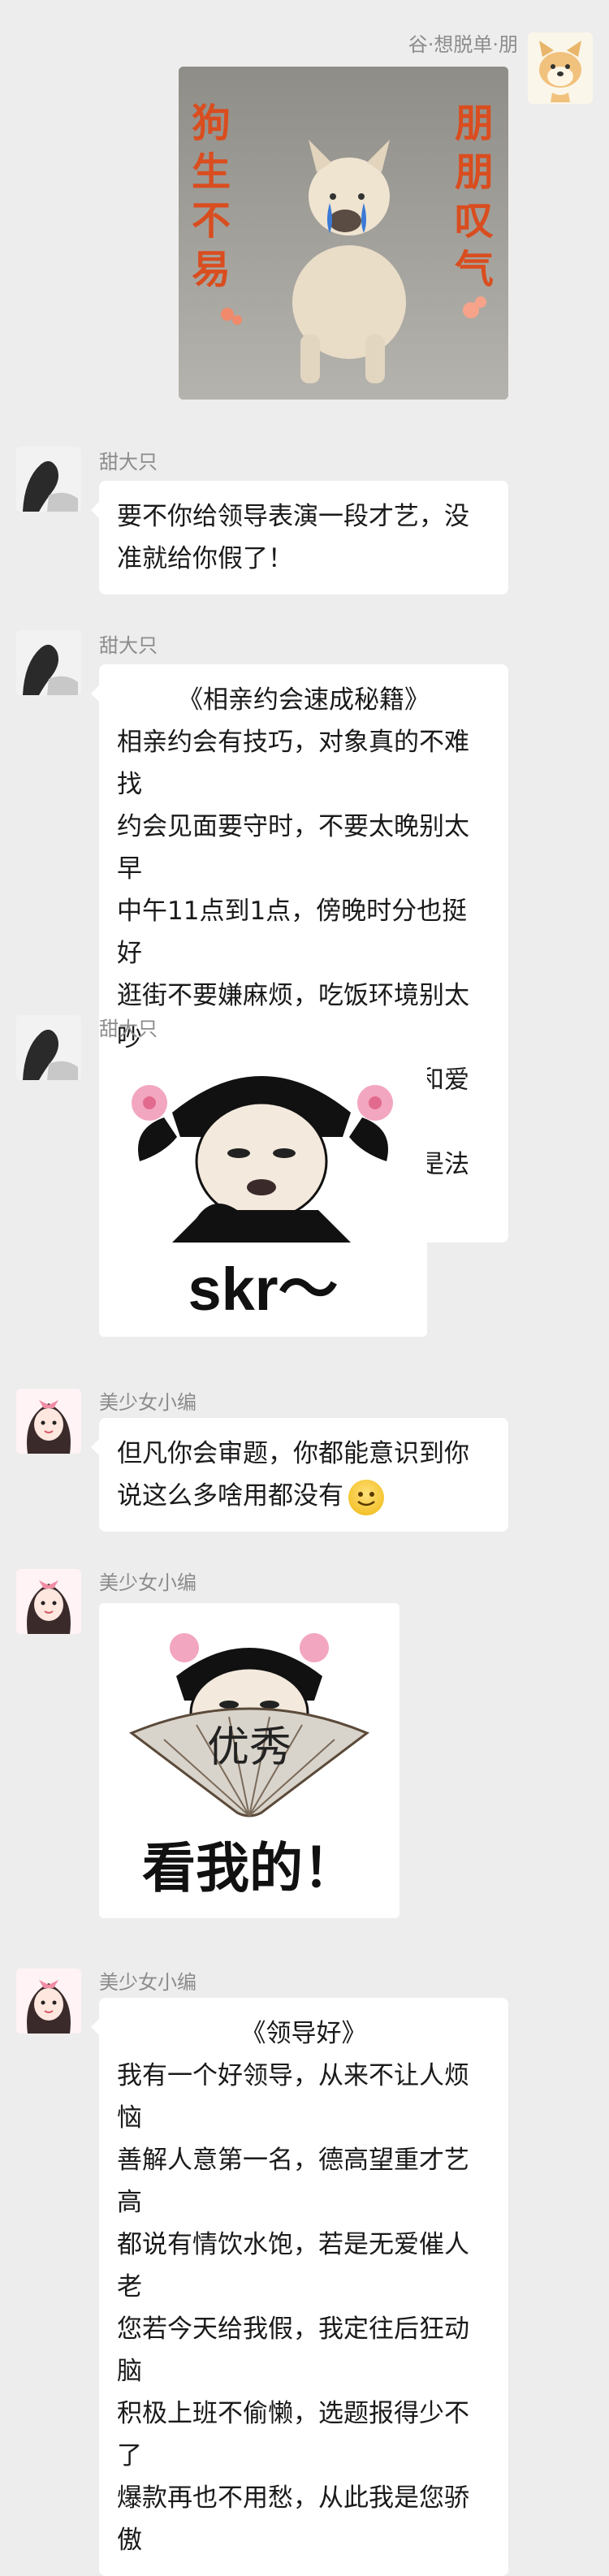 This screenshot has width=609, height=2576. Describe the element at coordinates (463, 45) in the screenshot. I see `sender-name-top: 谷·想脱单·朋` at that location.